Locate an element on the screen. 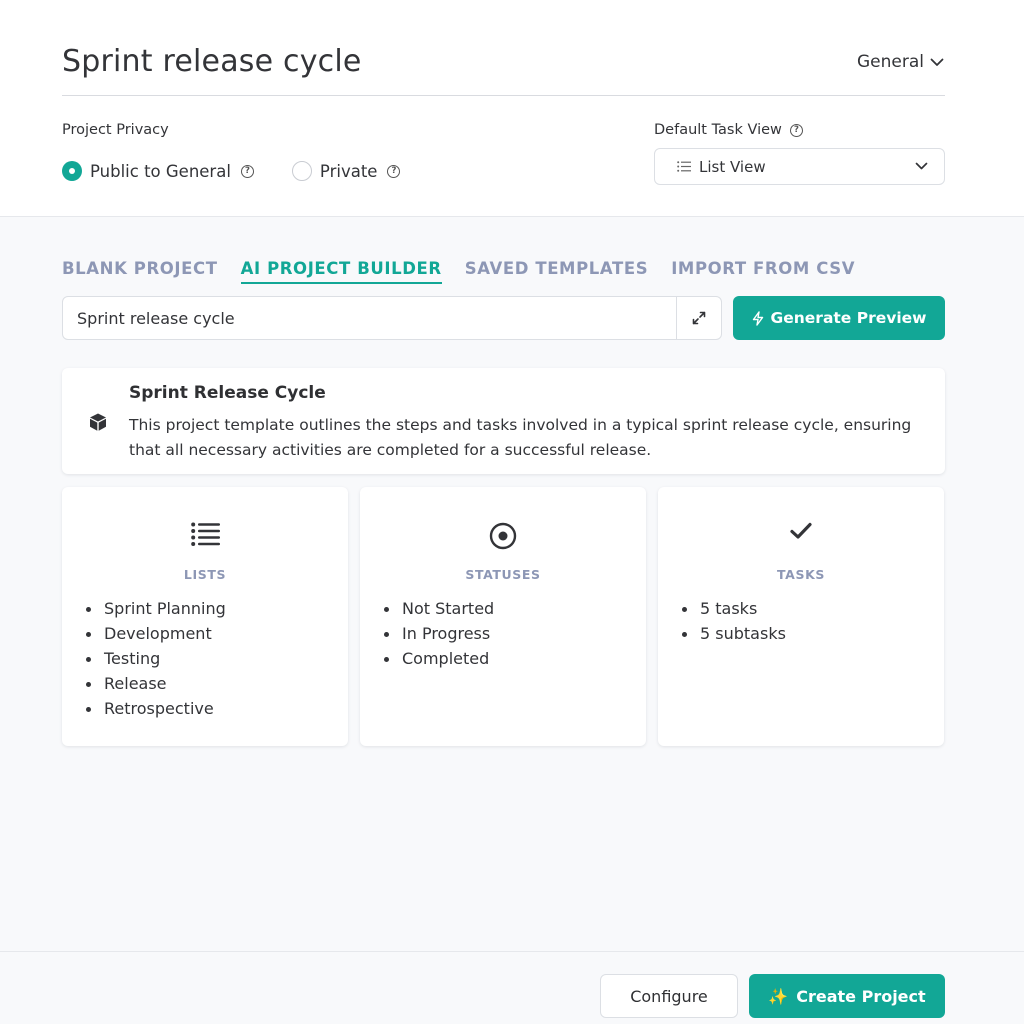 This screenshot has width=1024, height=1024. privacy-options: Public to General ? Private ? is located at coordinates (231, 171).